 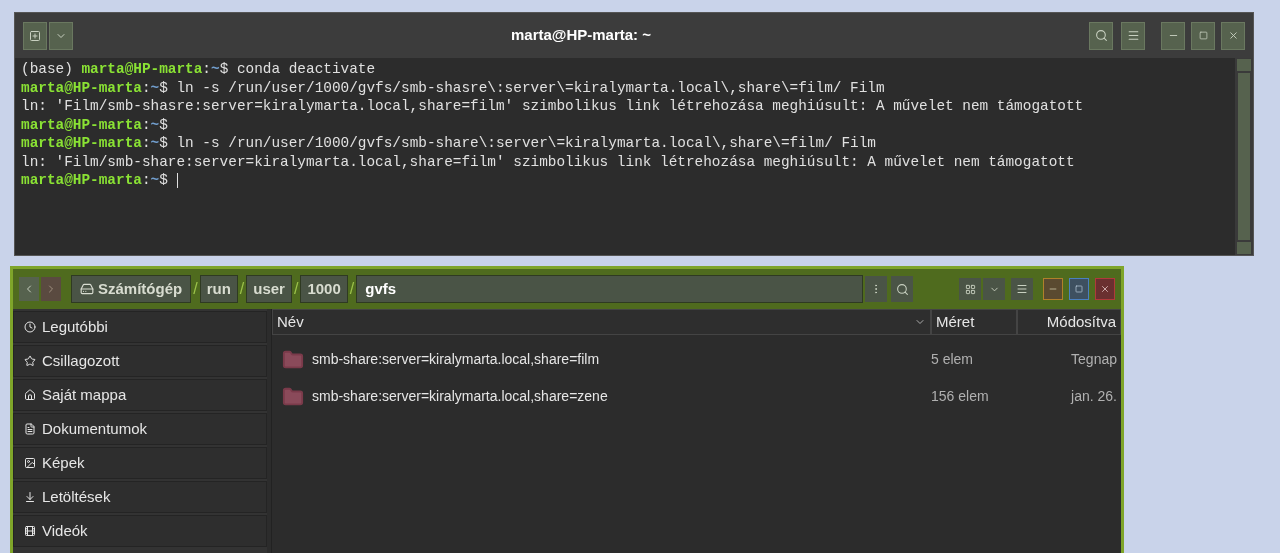 I want to click on terminal-text: (base), so click(x=47, y=69).